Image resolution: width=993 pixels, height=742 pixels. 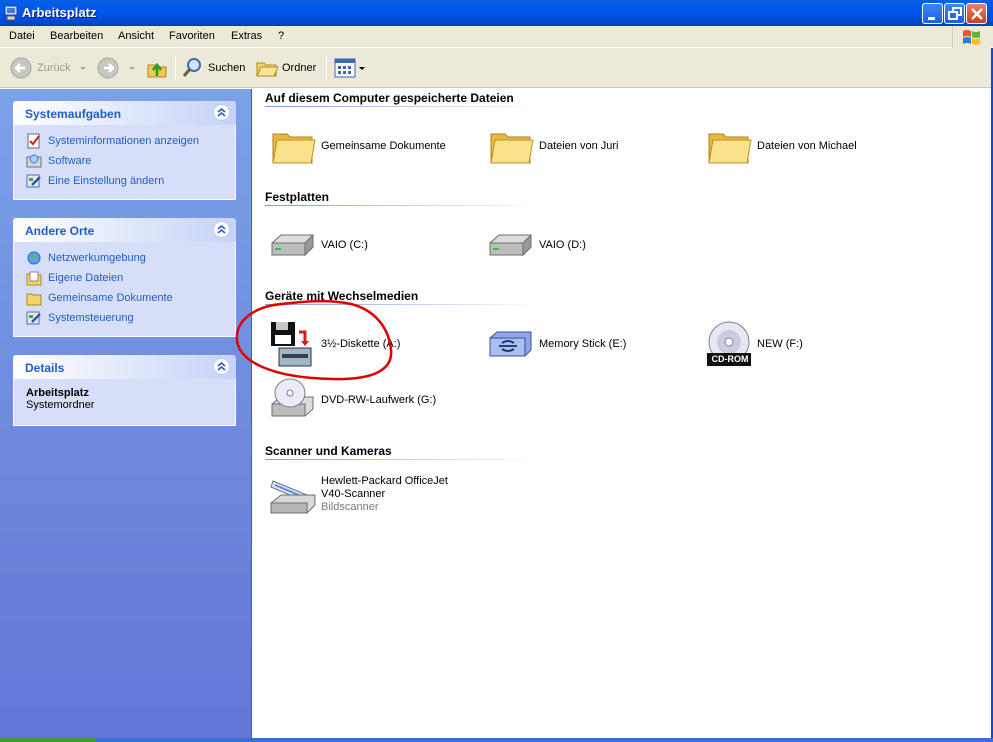 What do you see at coordinates (227, 68) in the screenshot?
I see `search-label: Suchen` at bounding box center [227, 68].